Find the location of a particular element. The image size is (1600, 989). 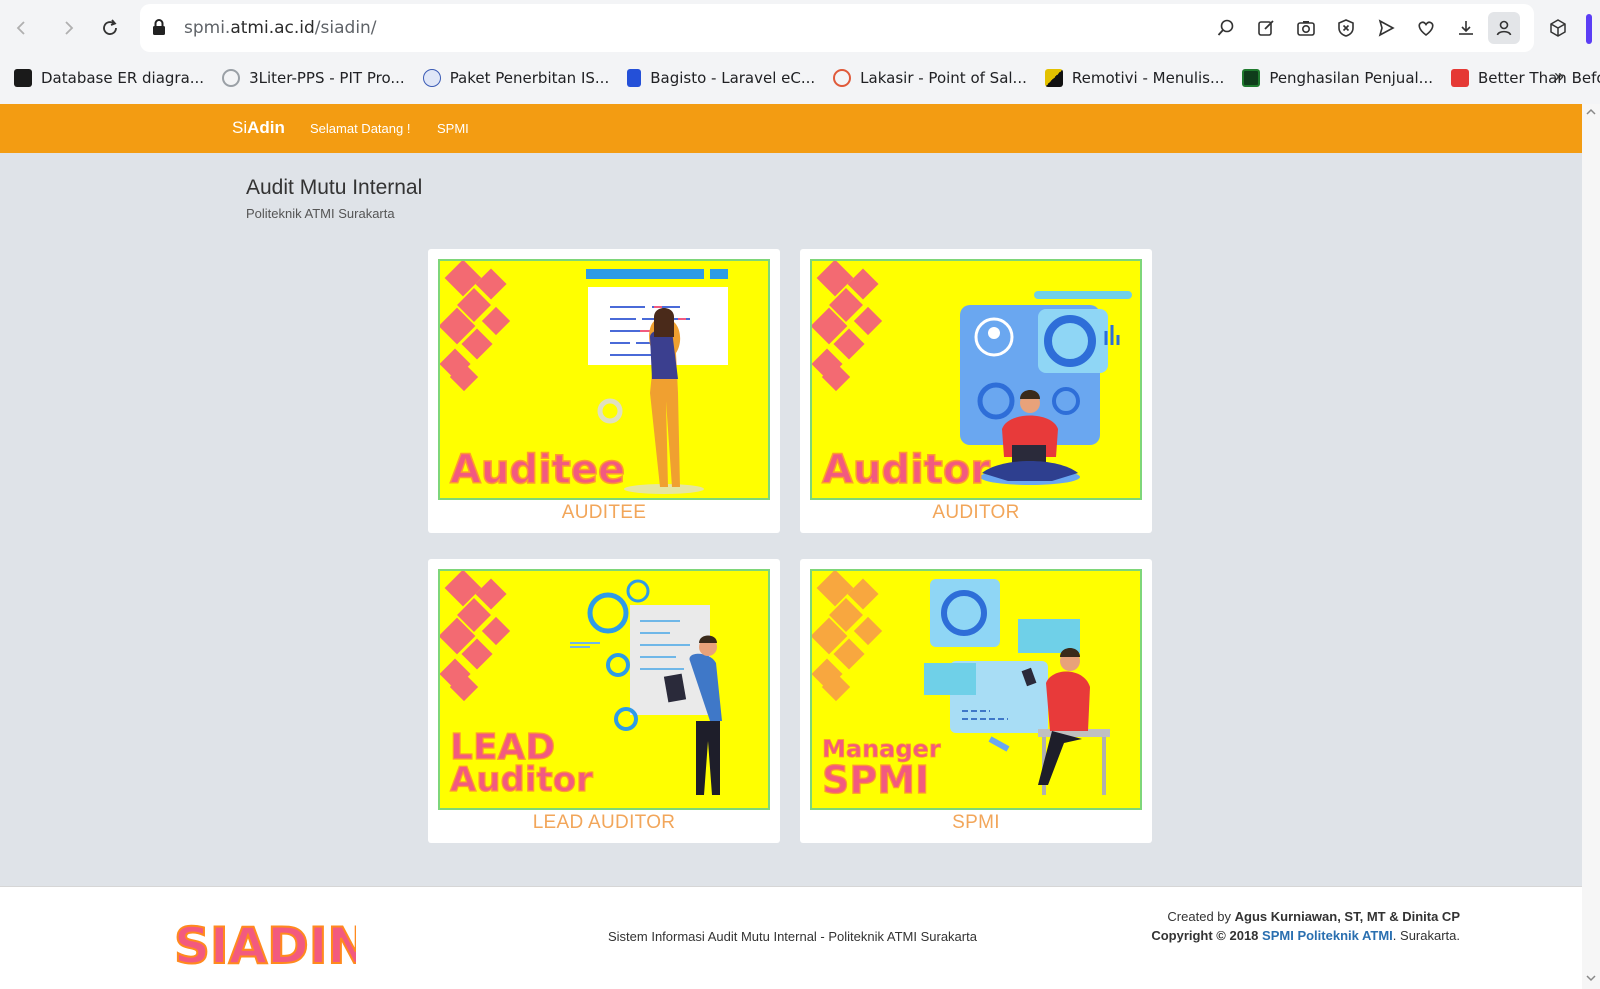

search-icon is located at coordinates (1226, 28).